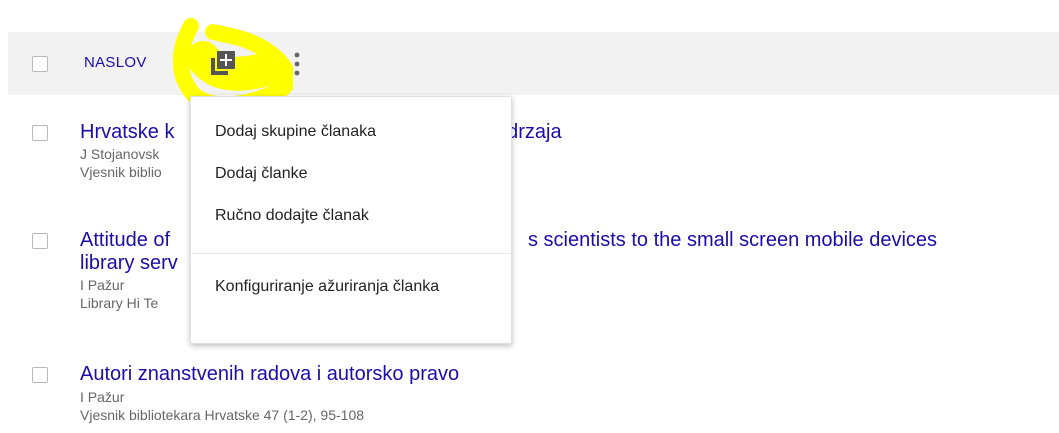 The image size is (1059, 433). Describe the element at coordinates (115, 62) in the screenshot. I see `title-column-header: NASLOV` at that location.